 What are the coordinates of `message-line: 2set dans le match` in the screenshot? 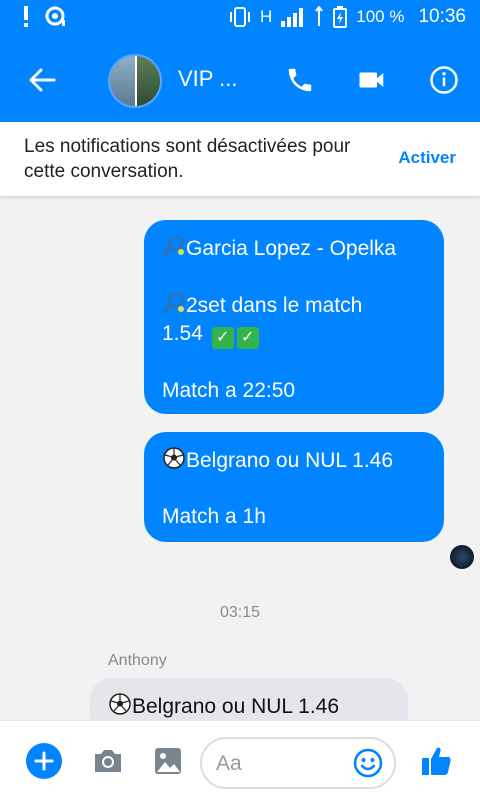 It's located at (294, 305).